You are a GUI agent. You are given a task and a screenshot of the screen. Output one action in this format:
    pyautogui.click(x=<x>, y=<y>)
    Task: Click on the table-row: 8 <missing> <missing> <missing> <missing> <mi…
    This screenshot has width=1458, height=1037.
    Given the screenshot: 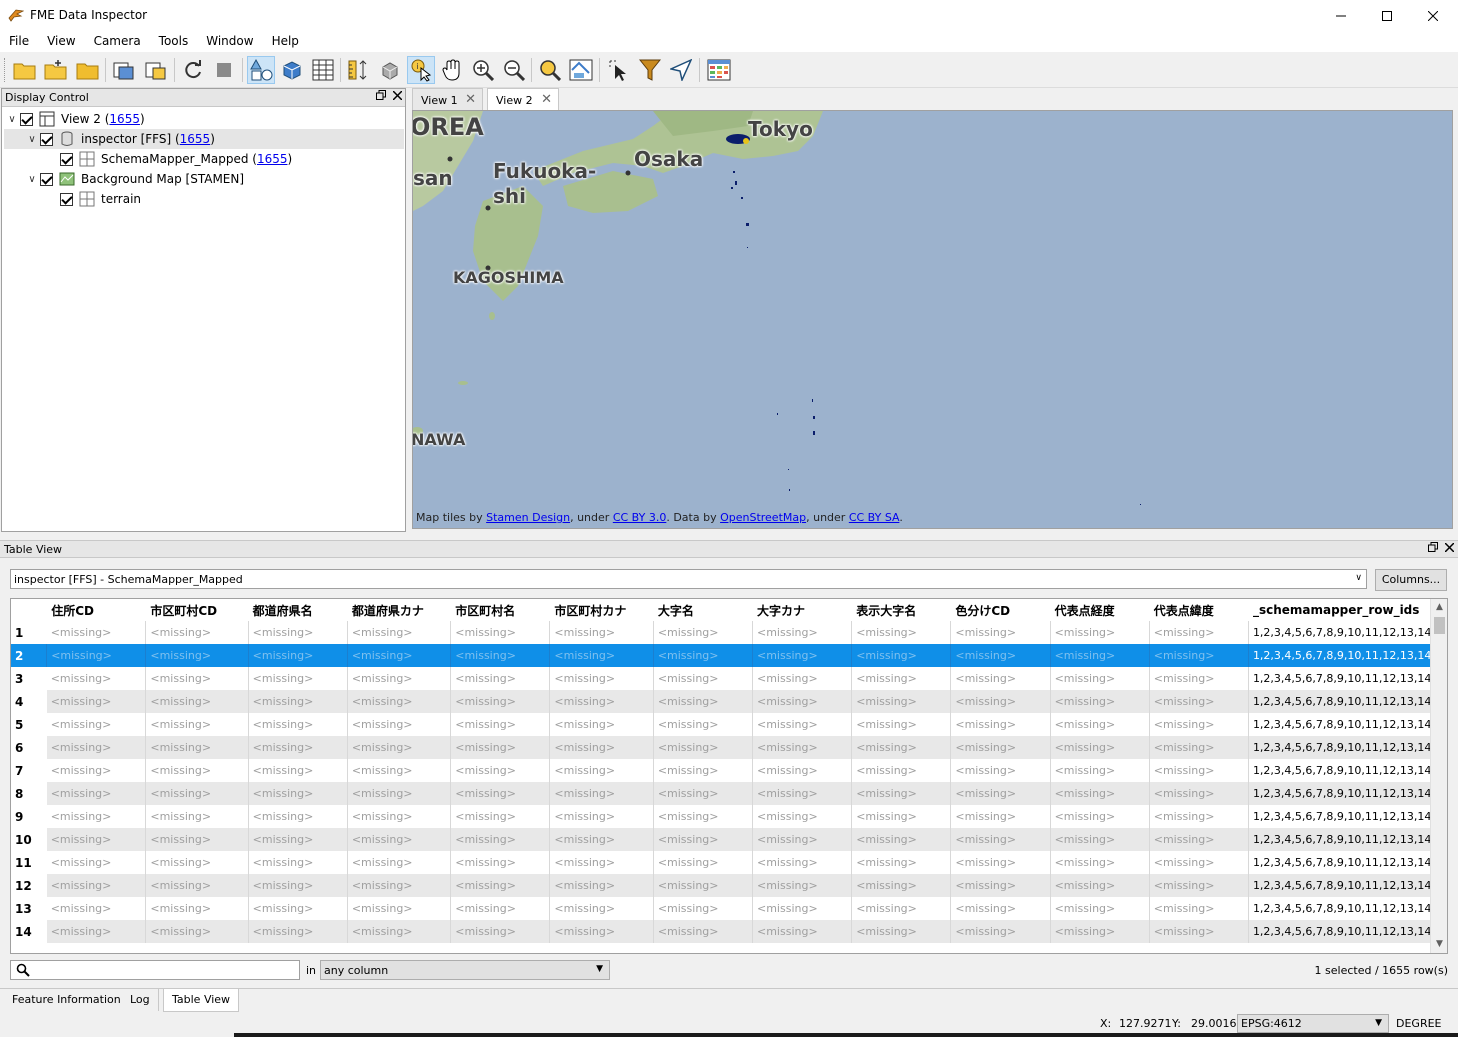 What is the action you would take?
    pyautogui.click(x=729, y=793)
    